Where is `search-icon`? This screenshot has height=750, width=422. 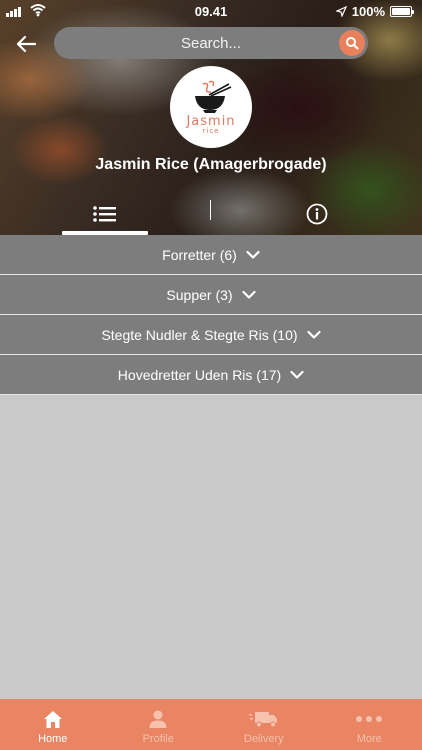
search-icon is located at coordinates (352, 43).